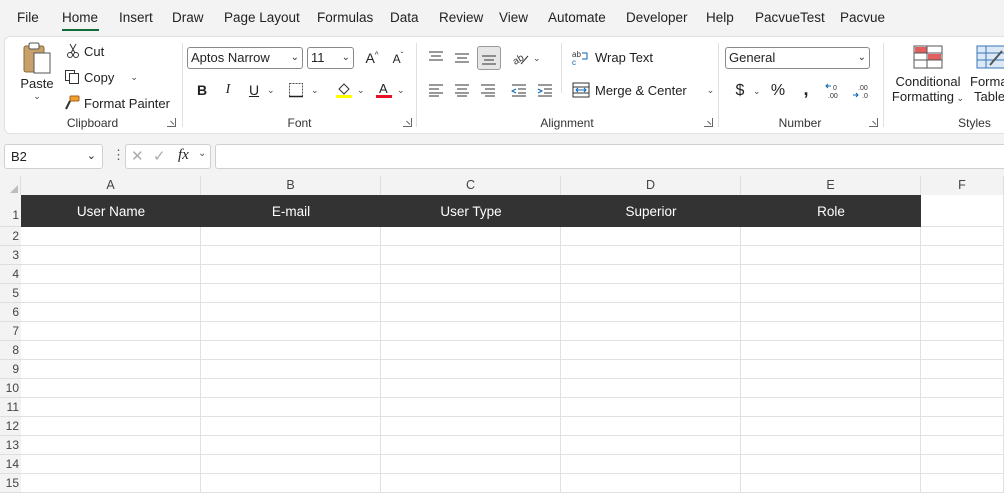  I want to click on cell-a5, so click(111, 293).